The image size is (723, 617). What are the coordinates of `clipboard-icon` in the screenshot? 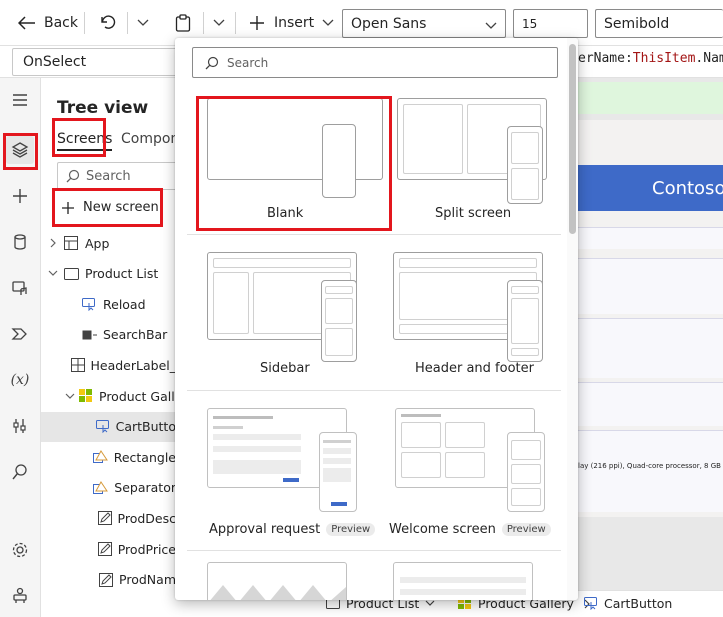 It's located at (183, 23).